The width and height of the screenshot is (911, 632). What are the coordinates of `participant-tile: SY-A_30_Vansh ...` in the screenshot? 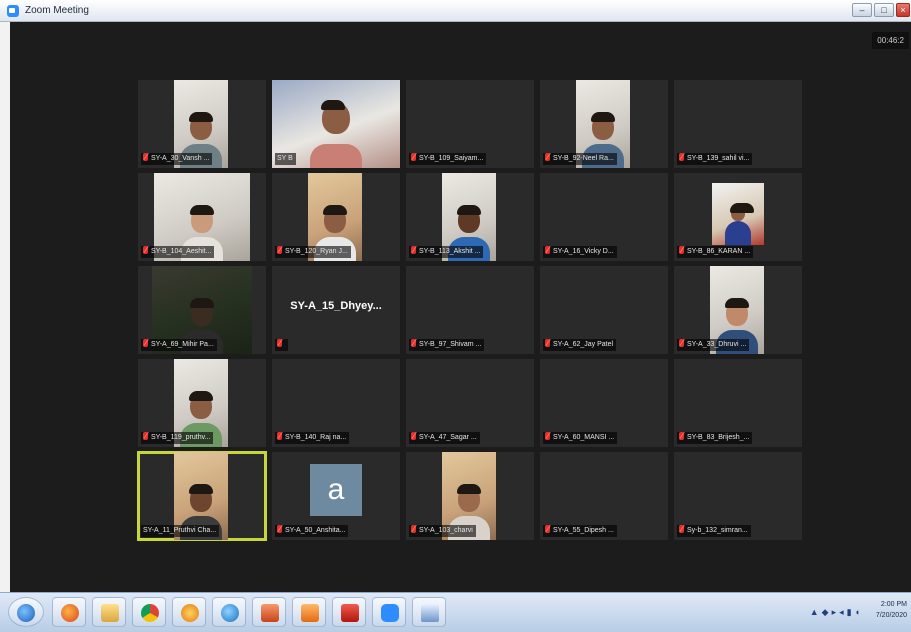 It's located at (202, 124).